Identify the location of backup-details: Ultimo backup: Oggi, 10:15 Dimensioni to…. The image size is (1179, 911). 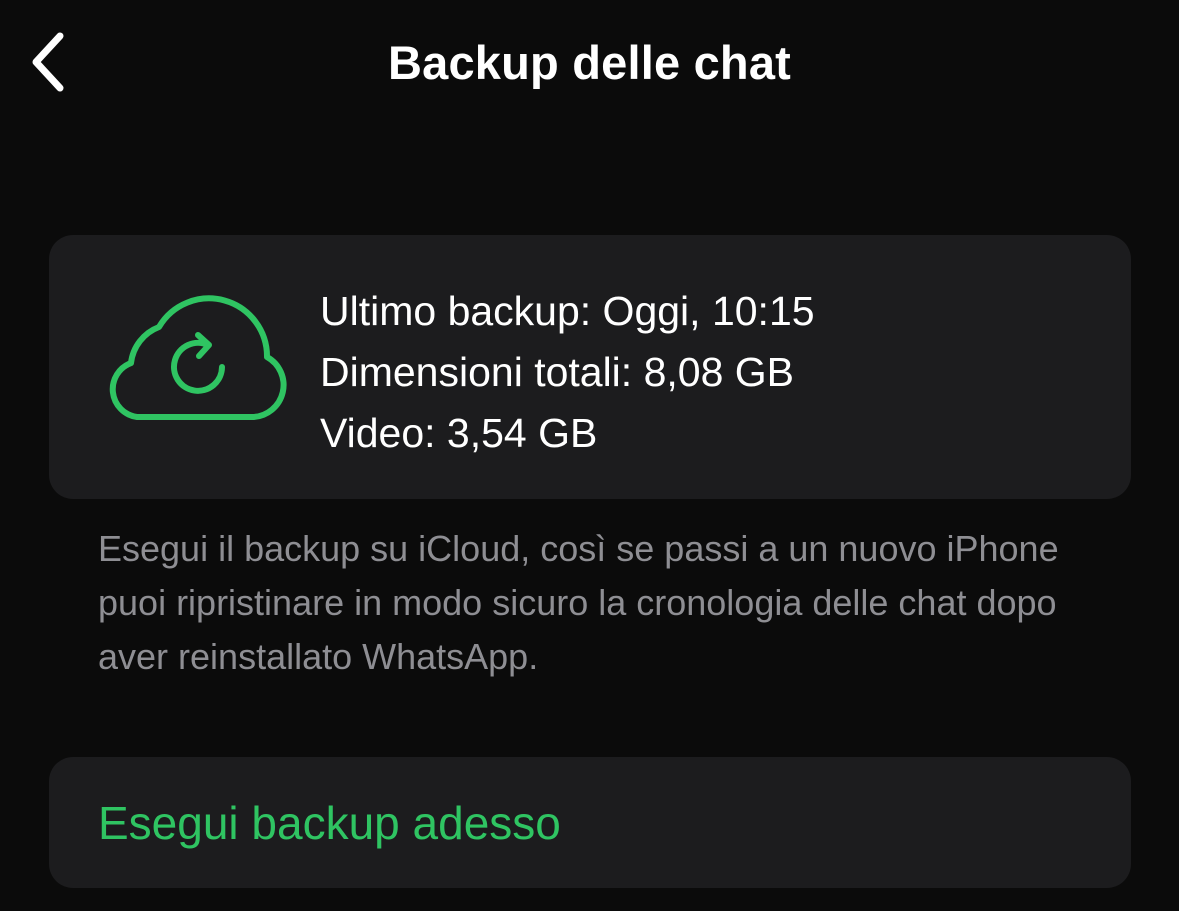
(567, 372).